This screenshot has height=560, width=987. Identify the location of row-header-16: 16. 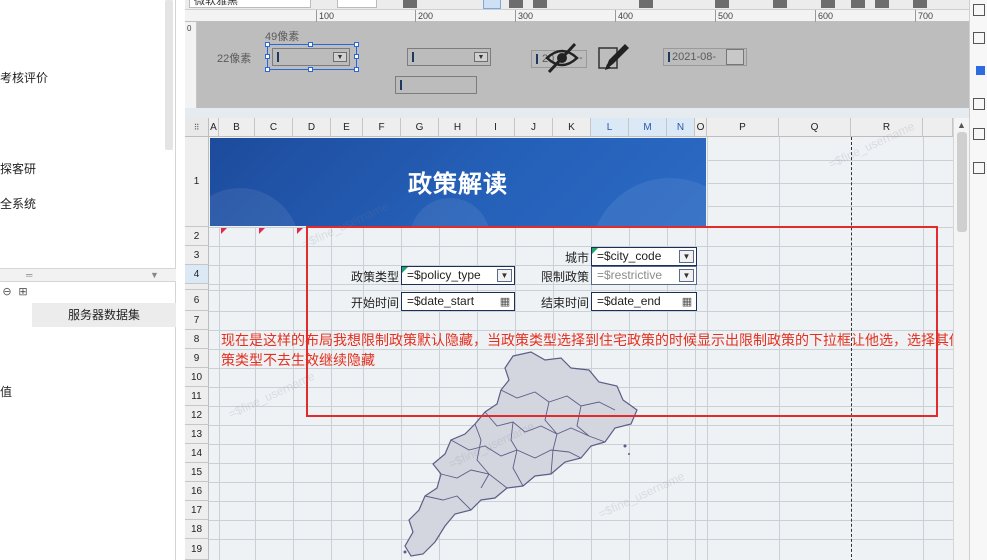
(197, 491).